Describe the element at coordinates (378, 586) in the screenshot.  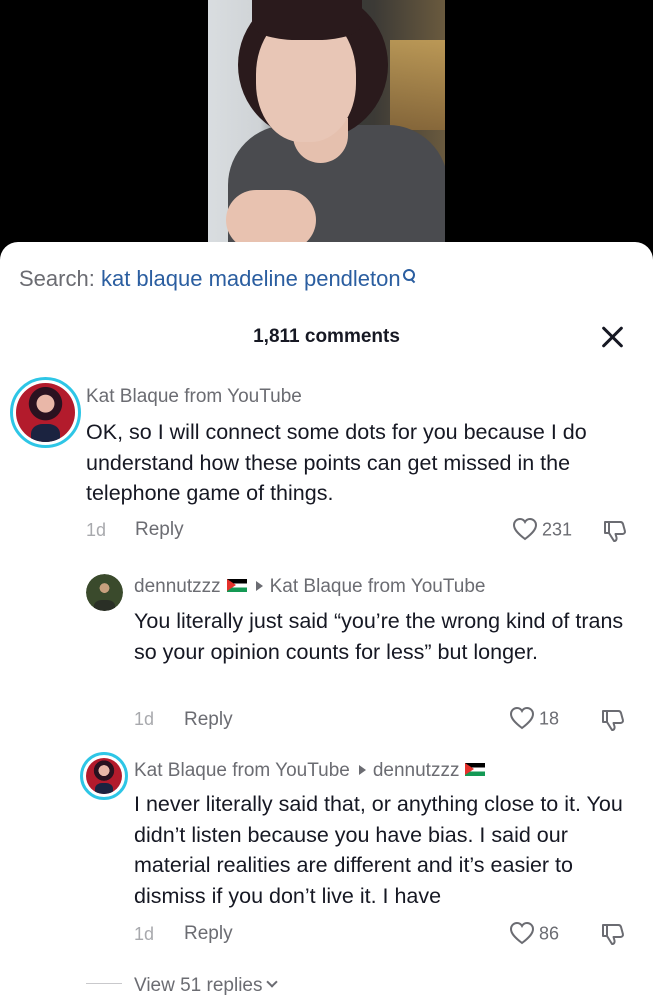
I see `reply-to-name: Kat Blaque from YouTube` at that location.